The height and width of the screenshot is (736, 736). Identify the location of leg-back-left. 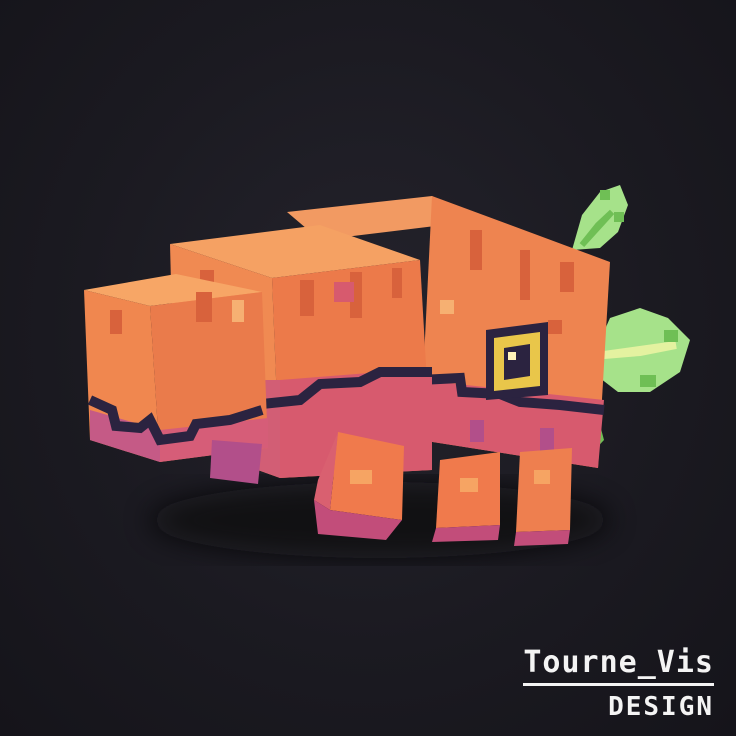
(236, 462).